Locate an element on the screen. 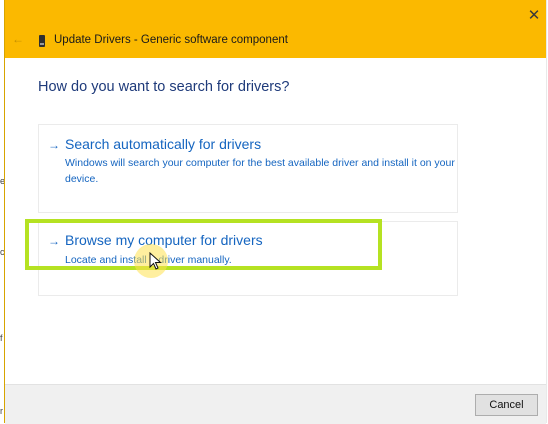 The image size is (548, 424). device-icon is located at coordinates (42, 41).